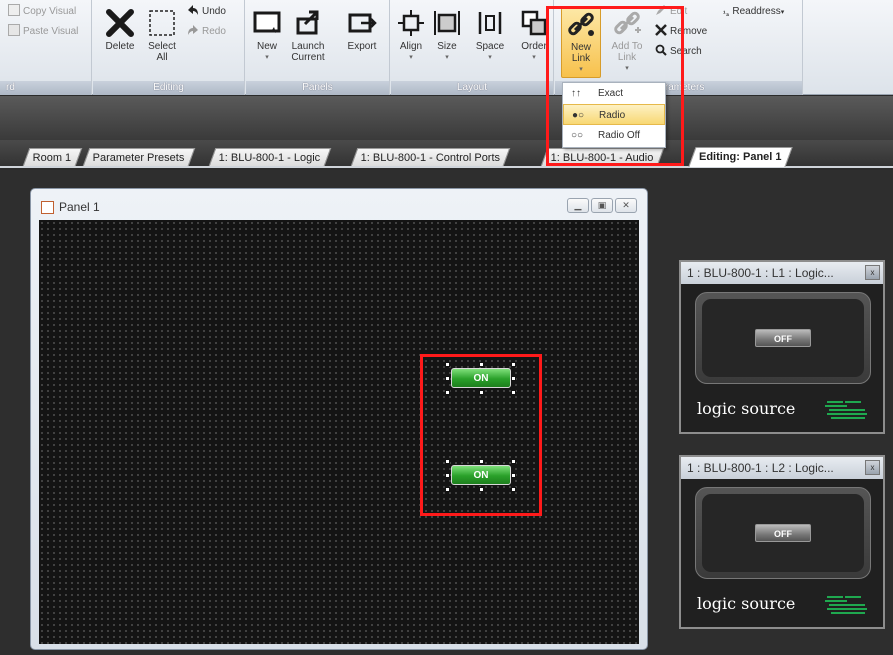 This screenshot has width=893, height=655. What do you see at coordinates (307, 22) in the screenshot?
I see `launch-icon` at bounding box center [307, 22].